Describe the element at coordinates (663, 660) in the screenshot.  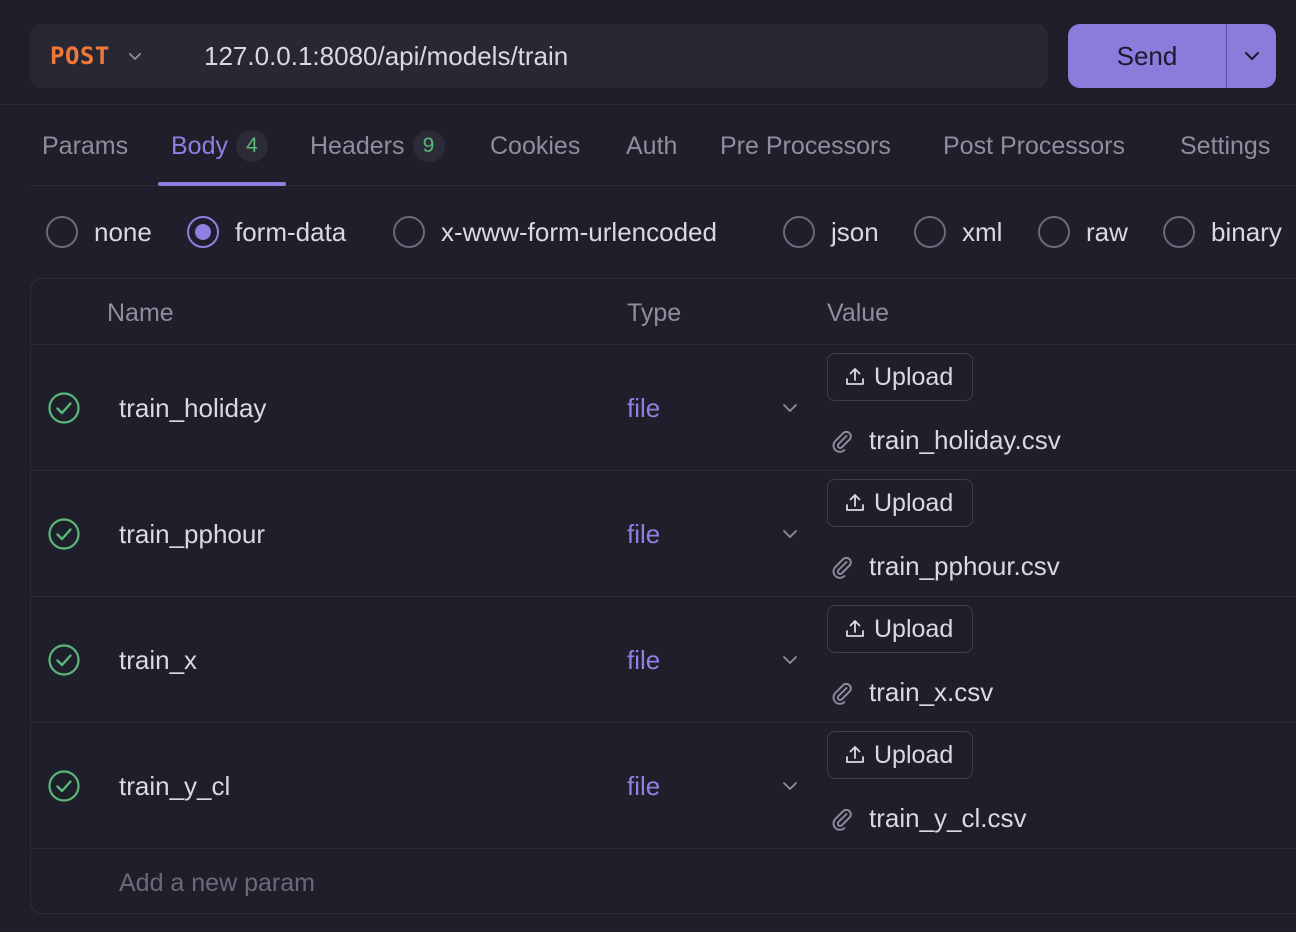
I see `table-row: train_x file Upload train_x.csv` at that location.